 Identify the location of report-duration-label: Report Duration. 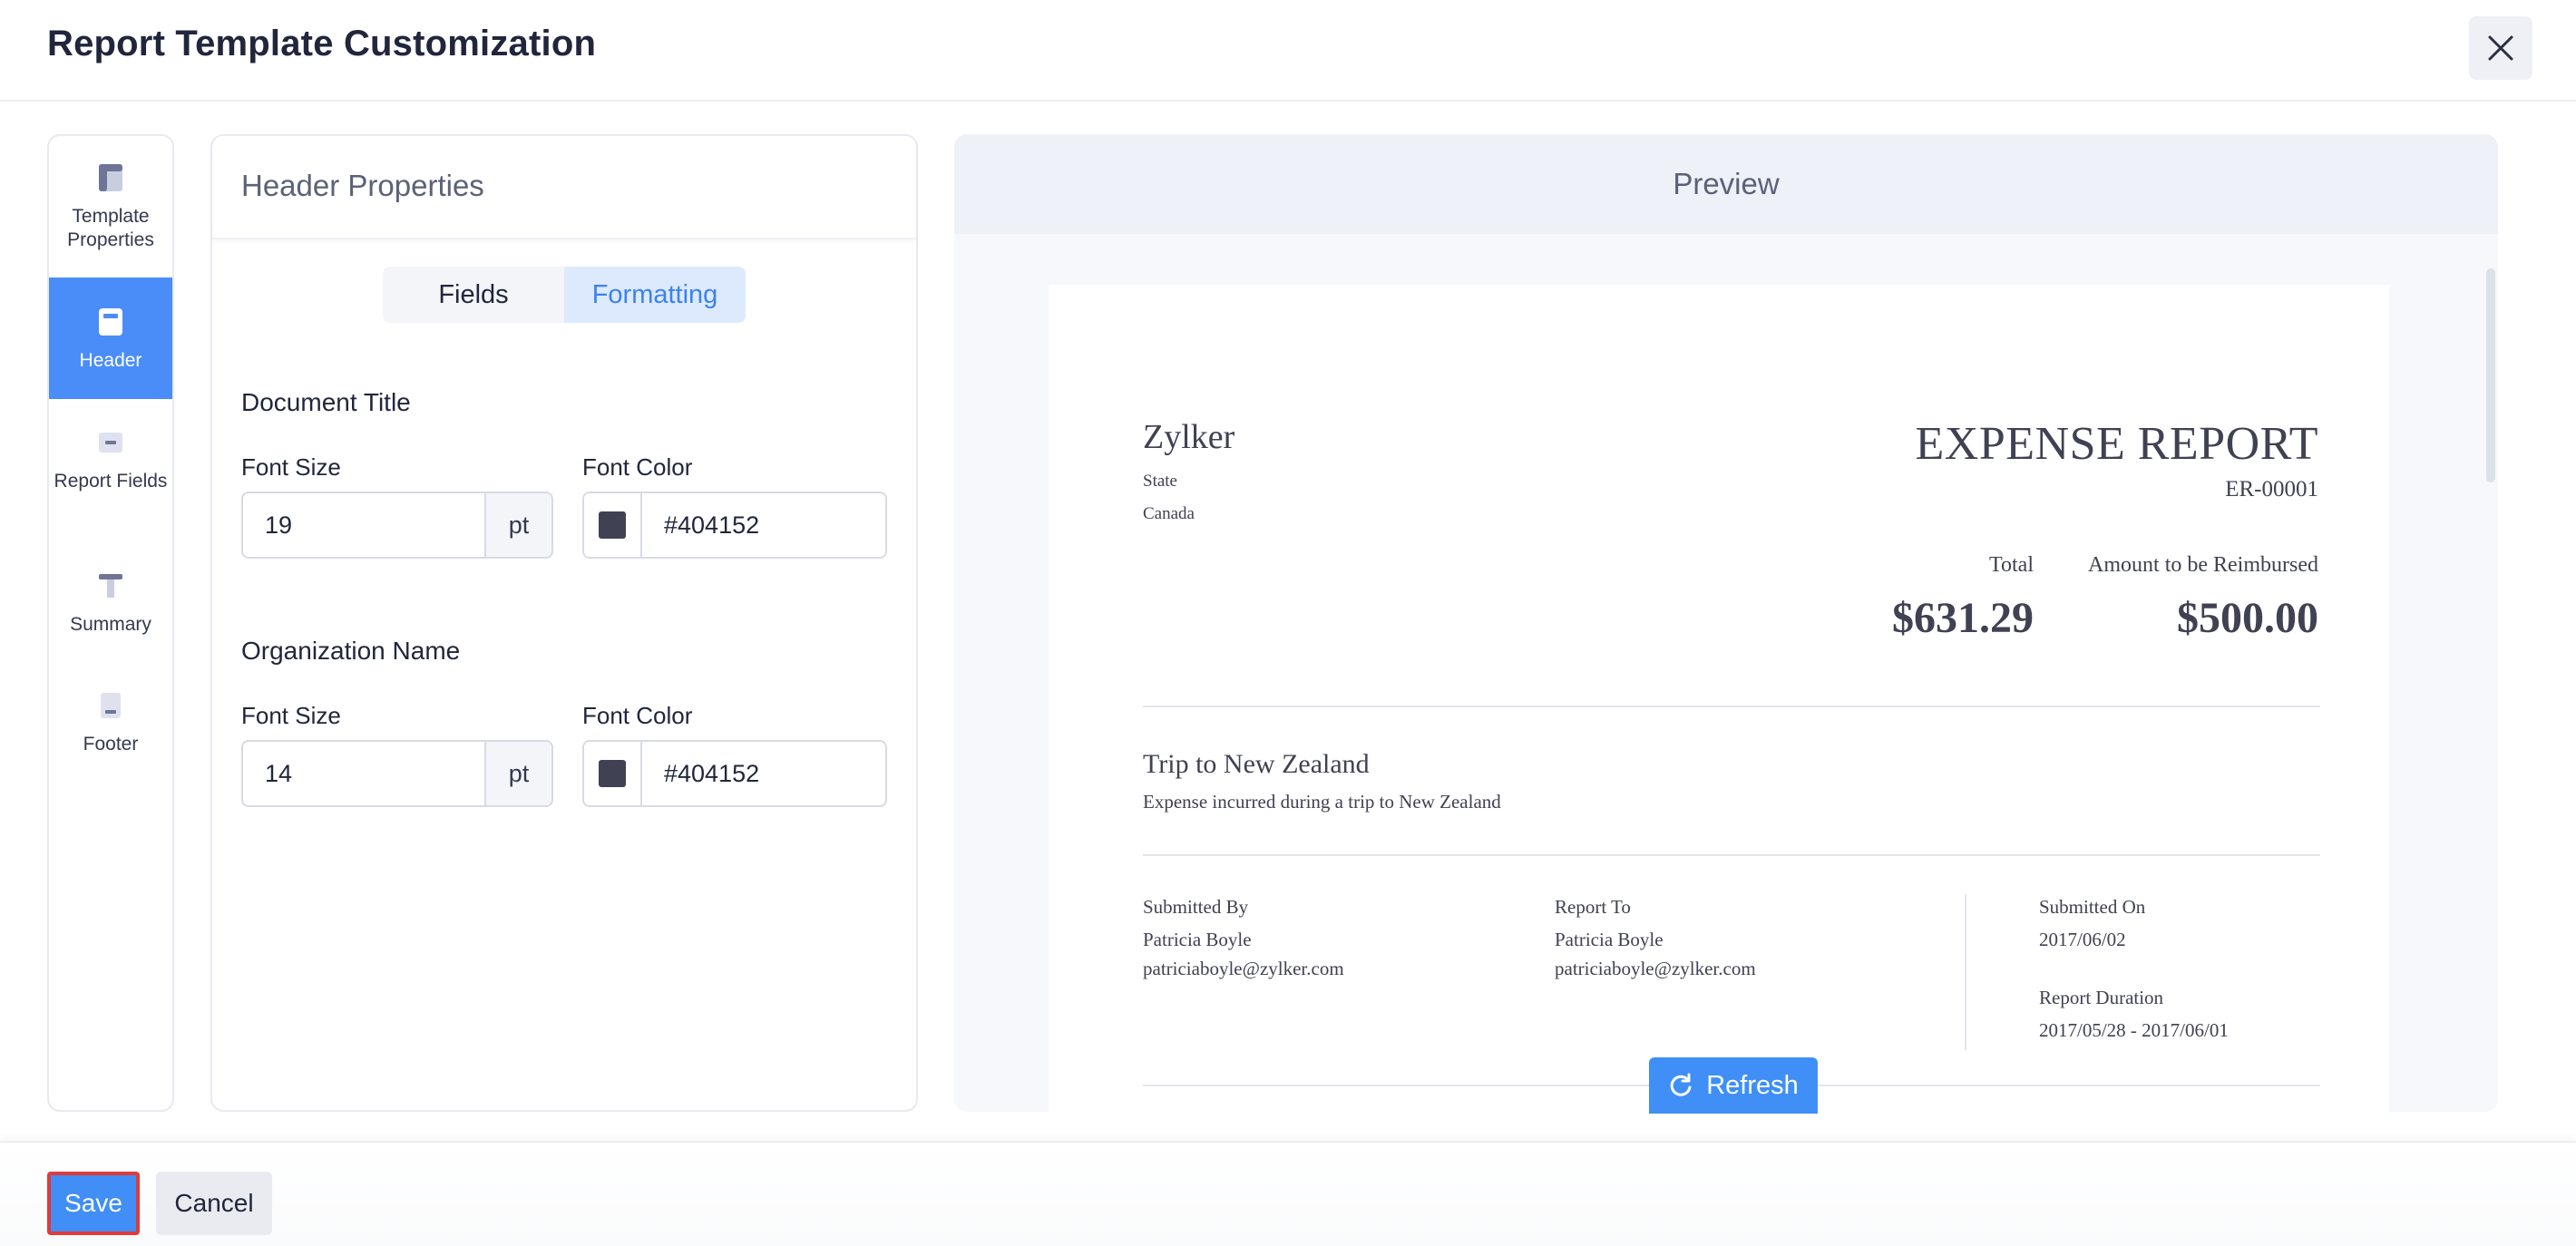
(2101, 997).